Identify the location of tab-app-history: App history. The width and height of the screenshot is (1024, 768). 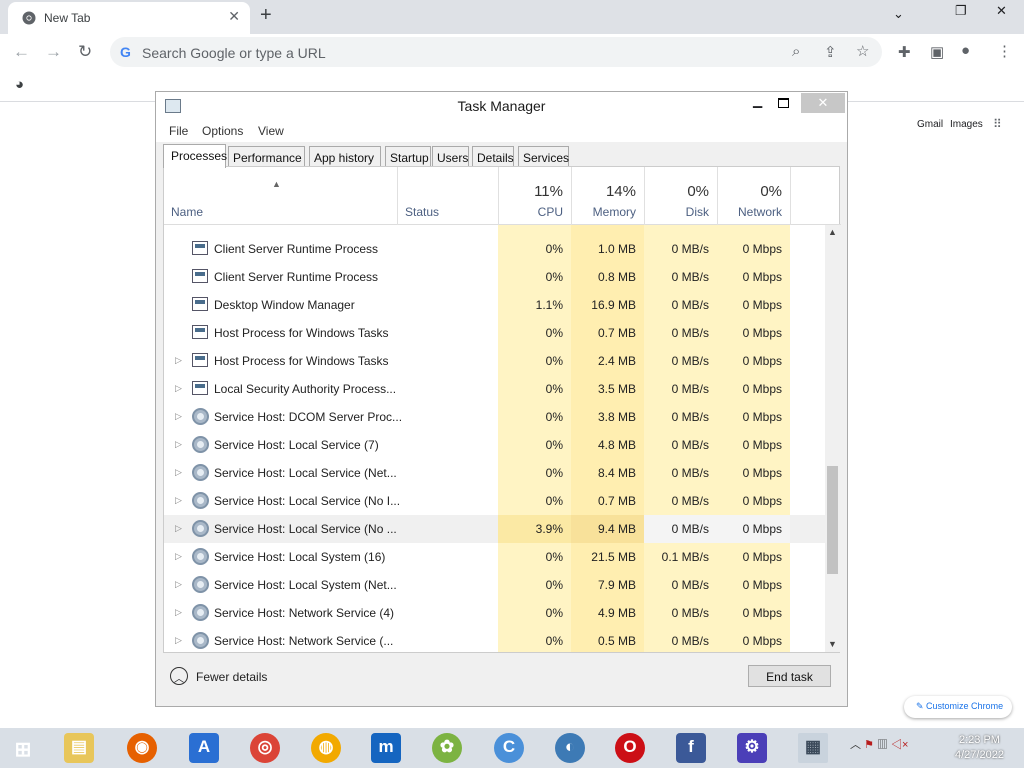
(345, 156).